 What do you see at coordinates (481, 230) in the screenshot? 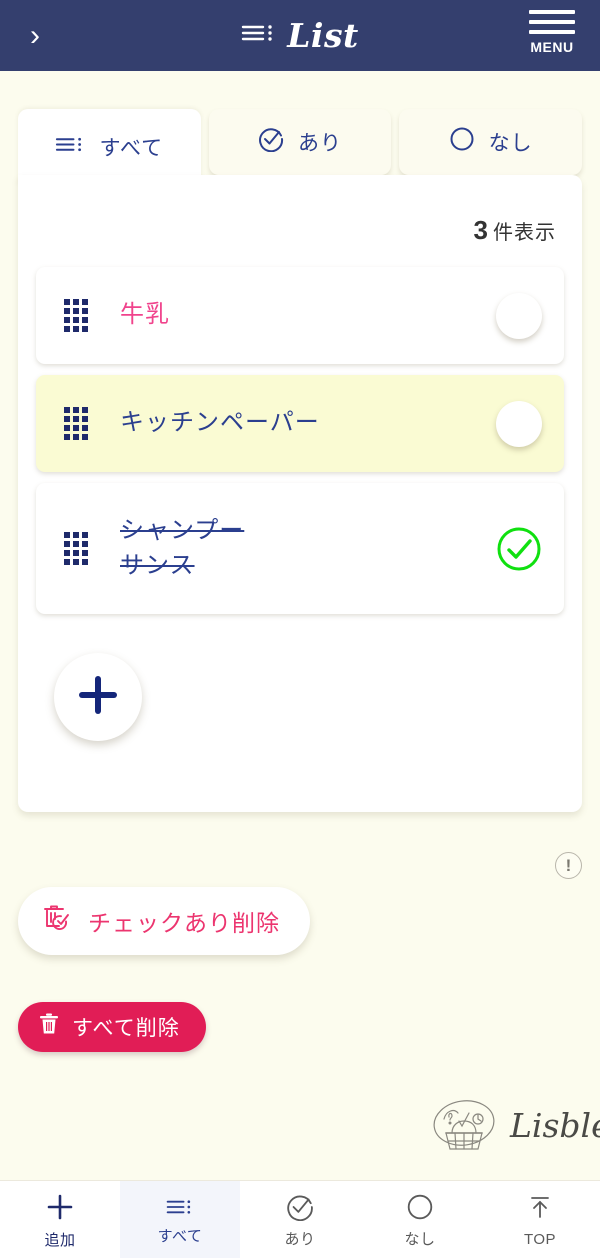
I see `item-count-number: 3` at bounding box center [481, 230].